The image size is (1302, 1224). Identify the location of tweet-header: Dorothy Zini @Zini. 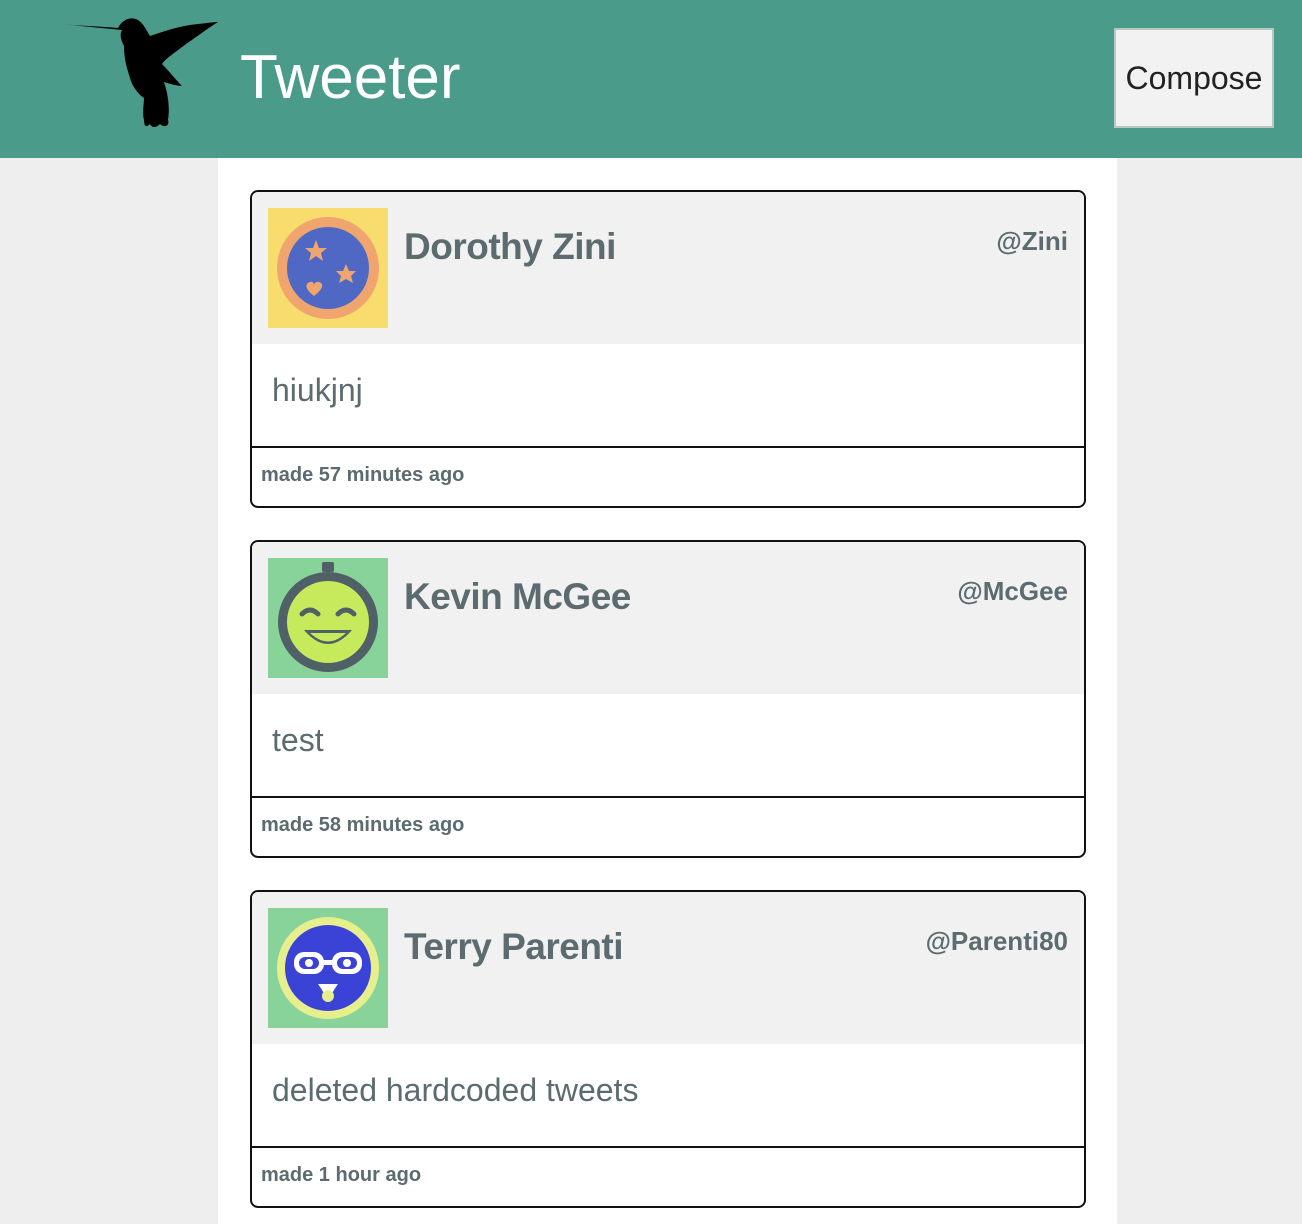
(668, 268).